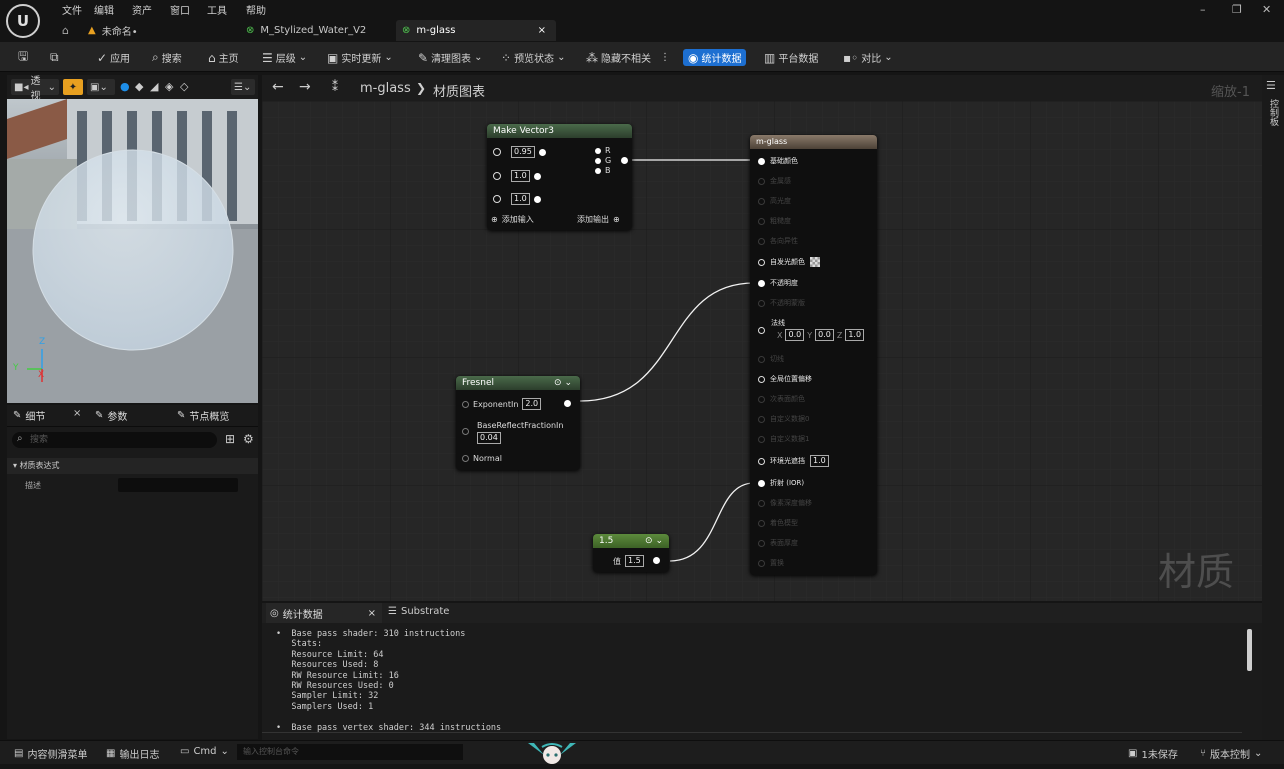 This screenshot has height=769, width=1284. I want to click on input-r: 0.95, so click(519, 152).